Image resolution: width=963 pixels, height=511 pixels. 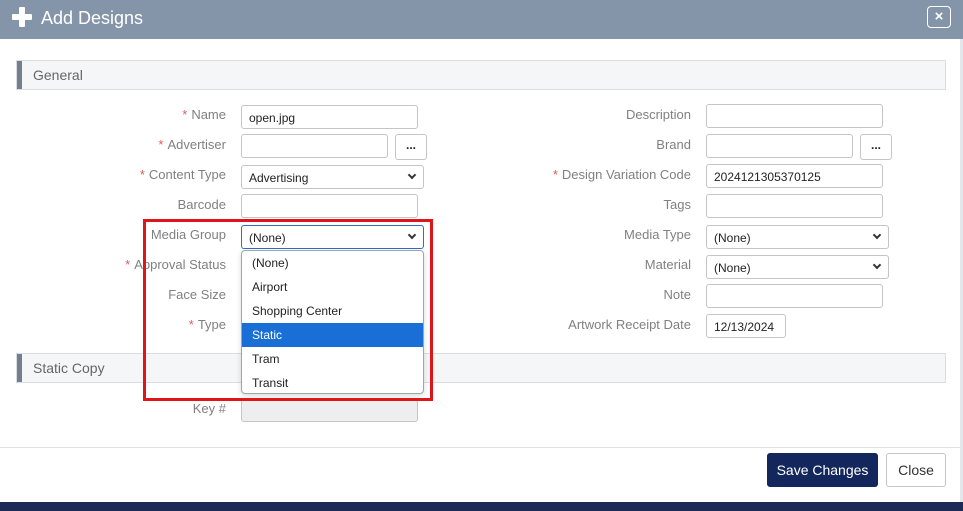 What do you see at coordinates (794, 176) in the screenshot?
I see `design-variation-code-input: 2024121305370125` at bounding box center [794, 176].